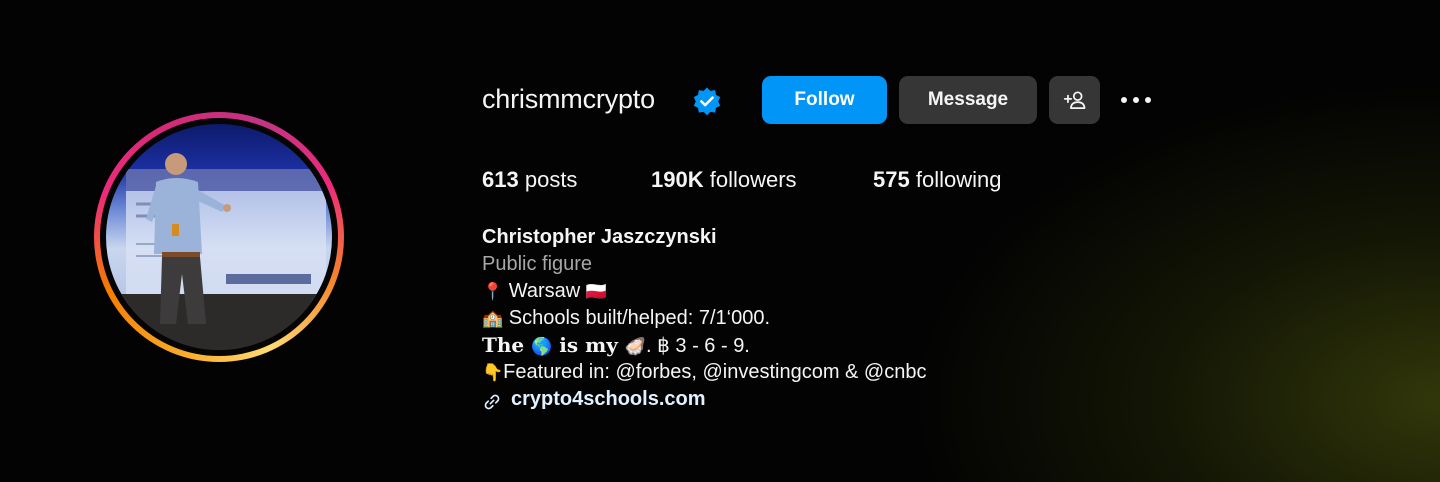 The image size is (1440, 482). Describe the element at coordinates (637, 318) in the screenshot. I see `schools-text: Schools built/helped: 7/1‘000.` at that location.